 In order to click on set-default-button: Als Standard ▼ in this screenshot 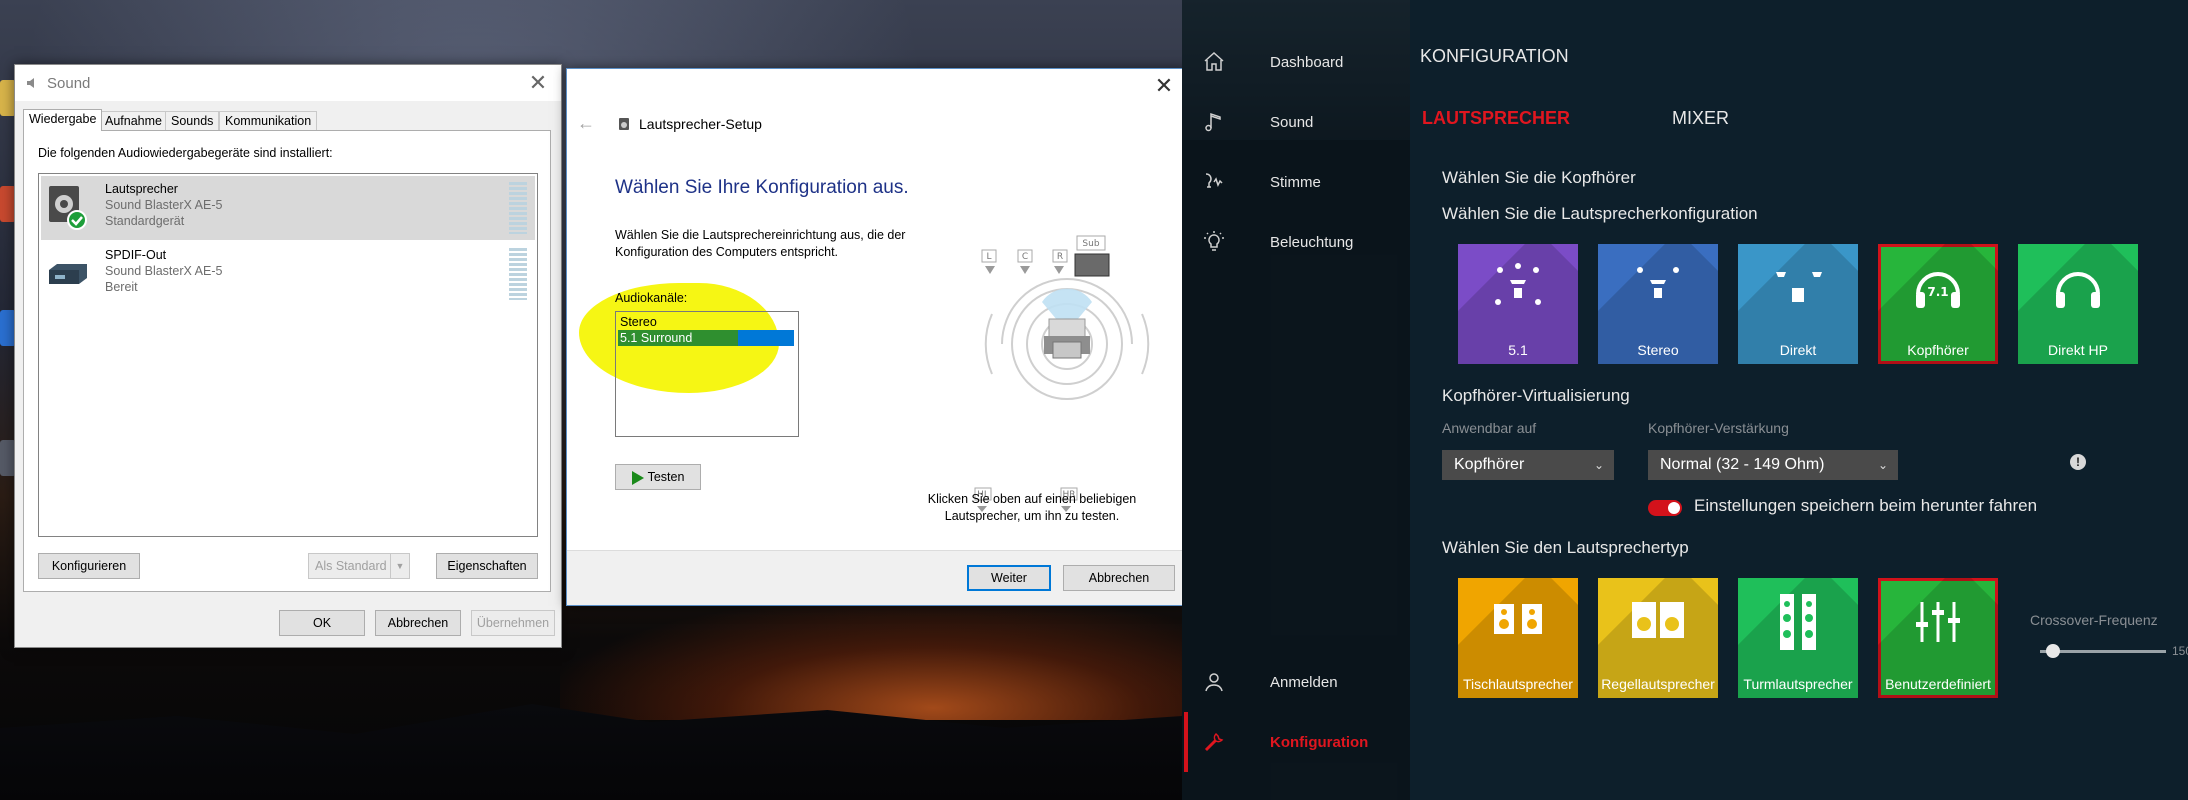, I will do `click(359, 566)`.